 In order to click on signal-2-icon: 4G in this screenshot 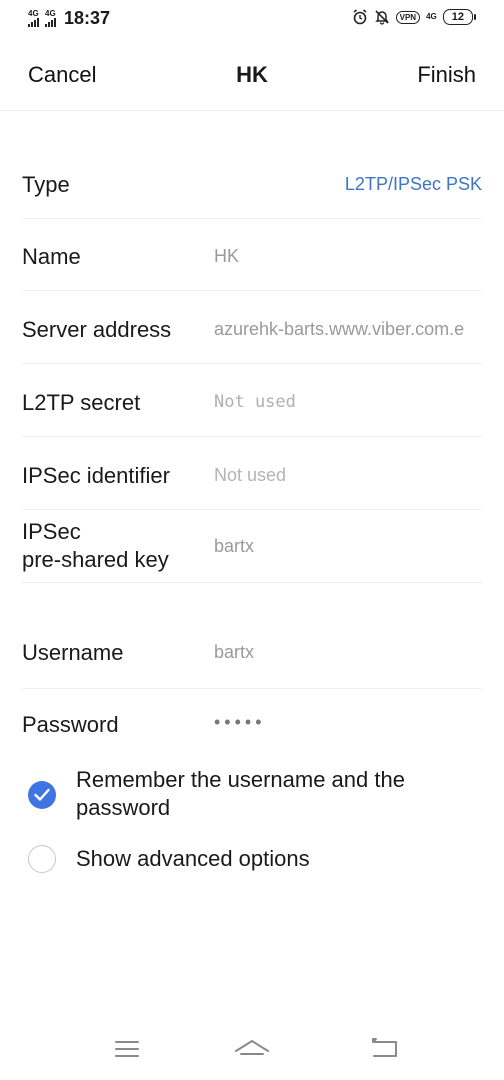, I will do `click(50, 18)`.